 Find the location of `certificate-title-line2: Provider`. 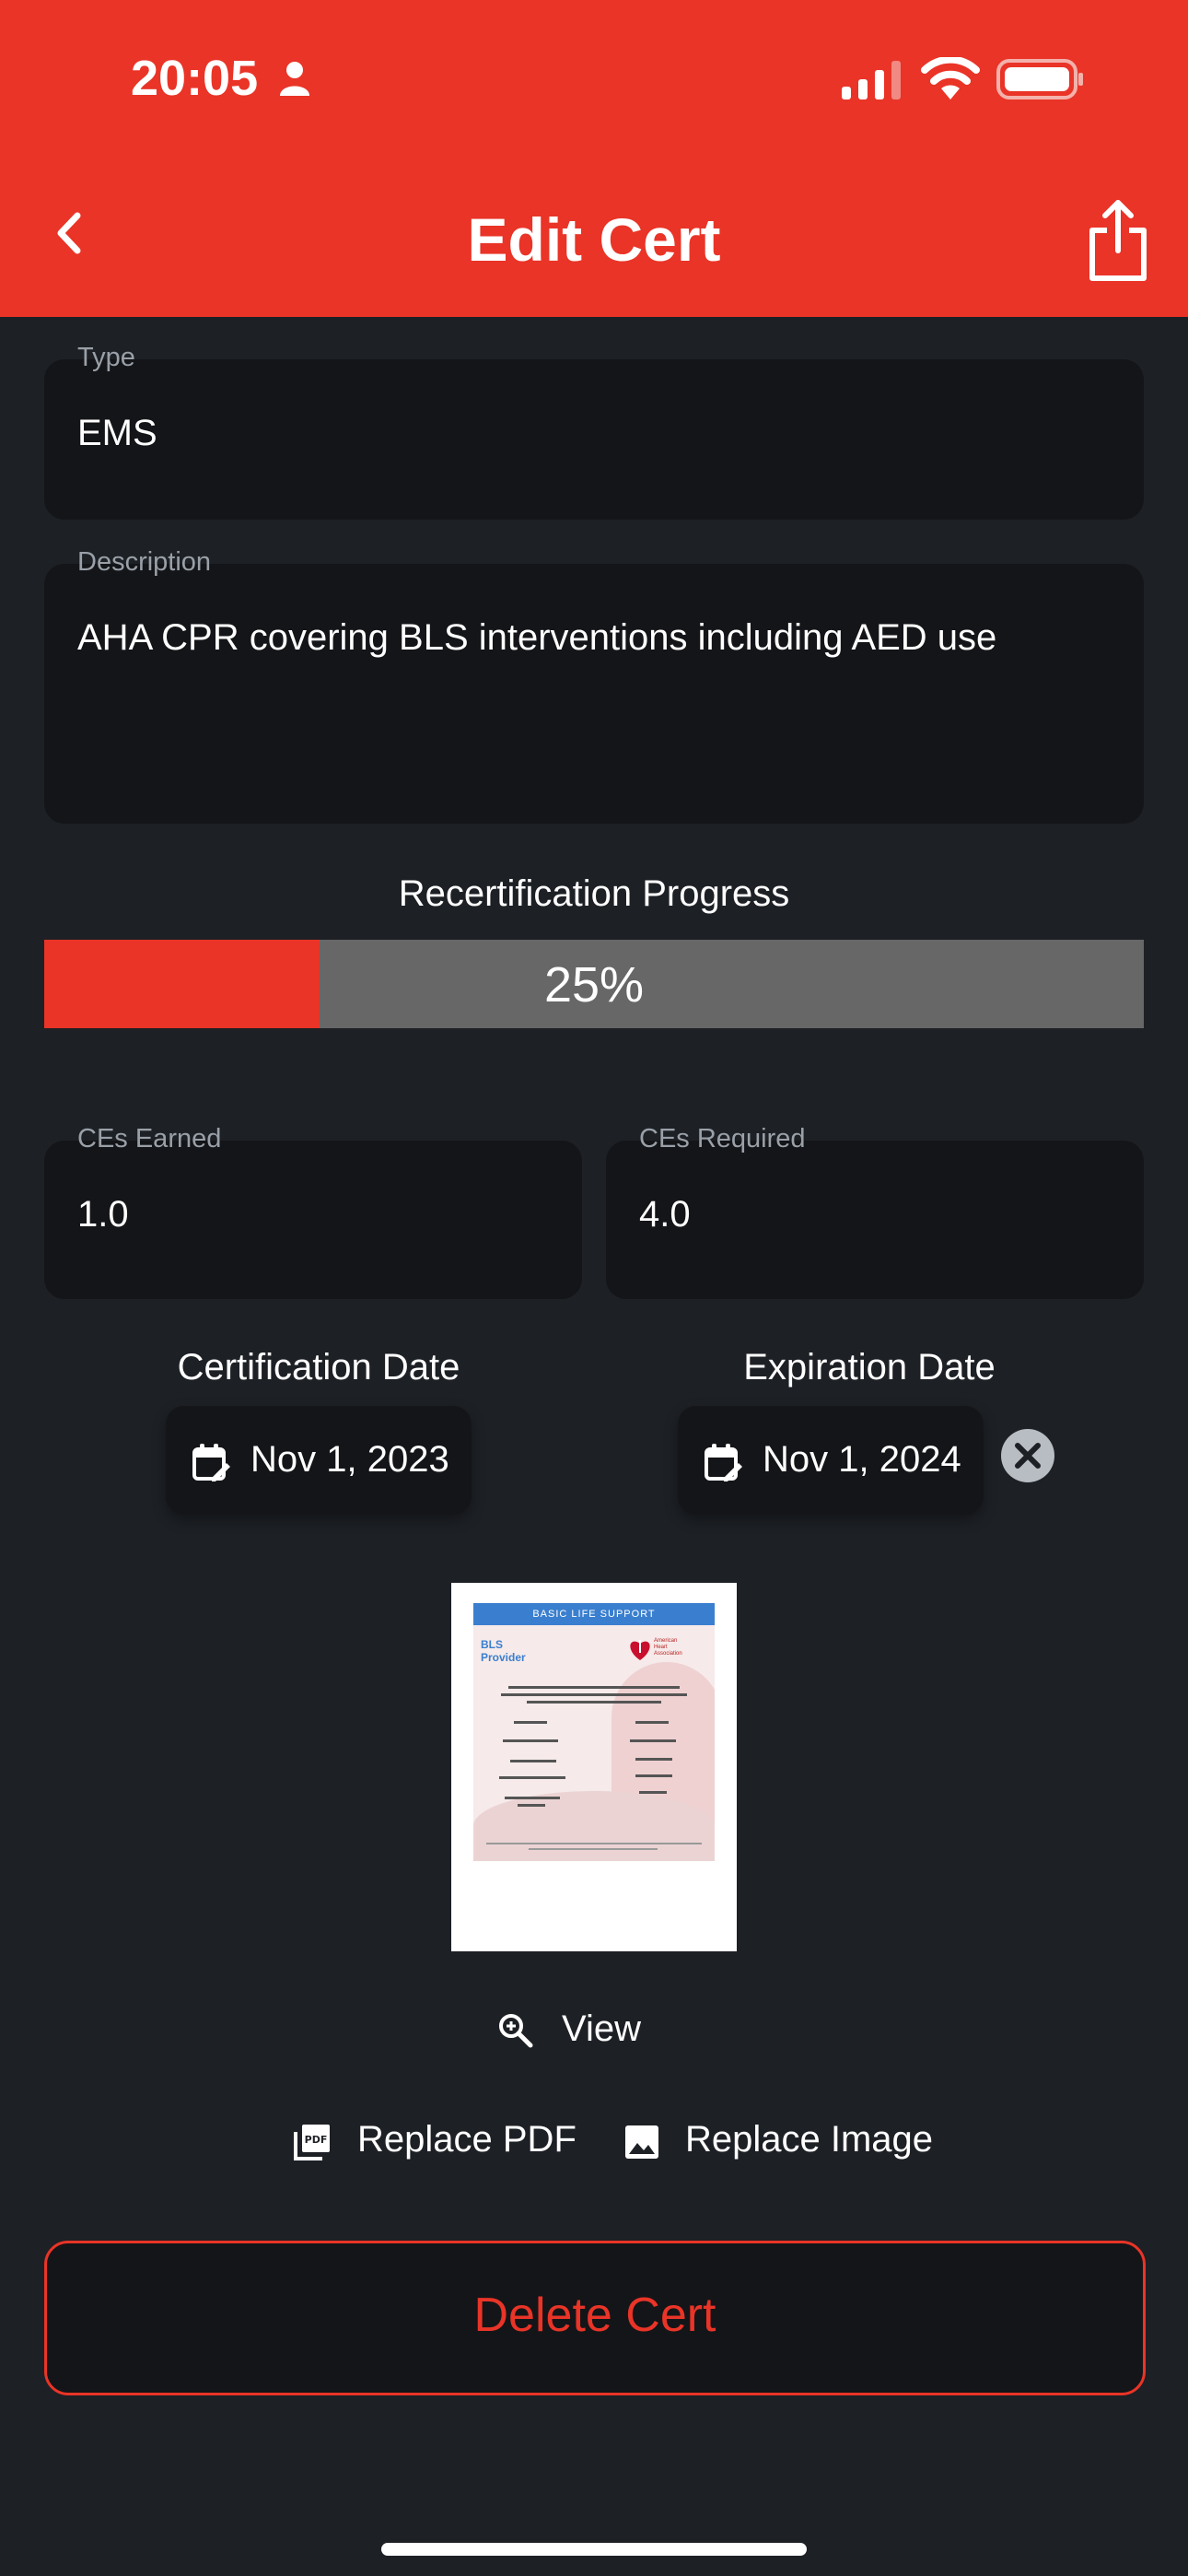

certificate-title-line2: Provider is located at coordinates (503, 1657).